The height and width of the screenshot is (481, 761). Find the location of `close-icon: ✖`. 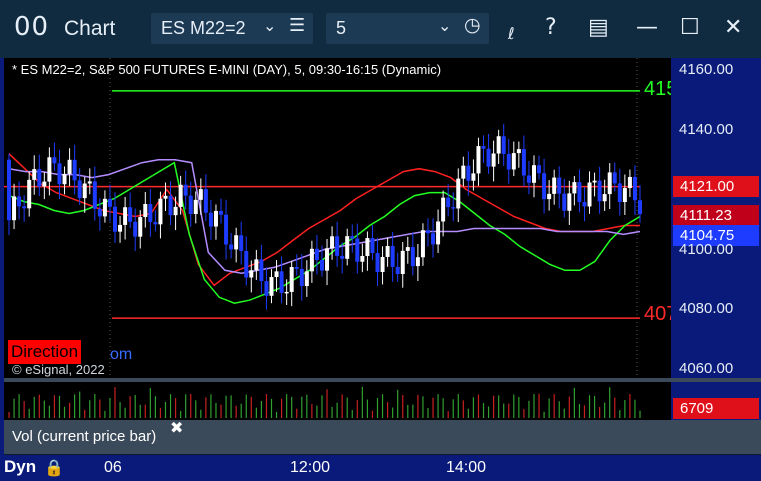

close-icon: ✖ is located at coordinates (176, 427).